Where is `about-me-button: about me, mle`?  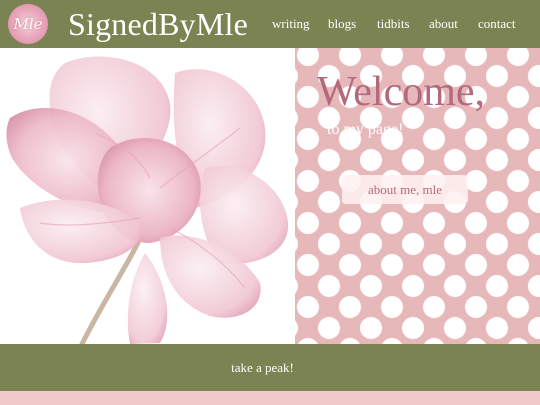
about-me-button: about me, mle is located at coordinates (405, 189).